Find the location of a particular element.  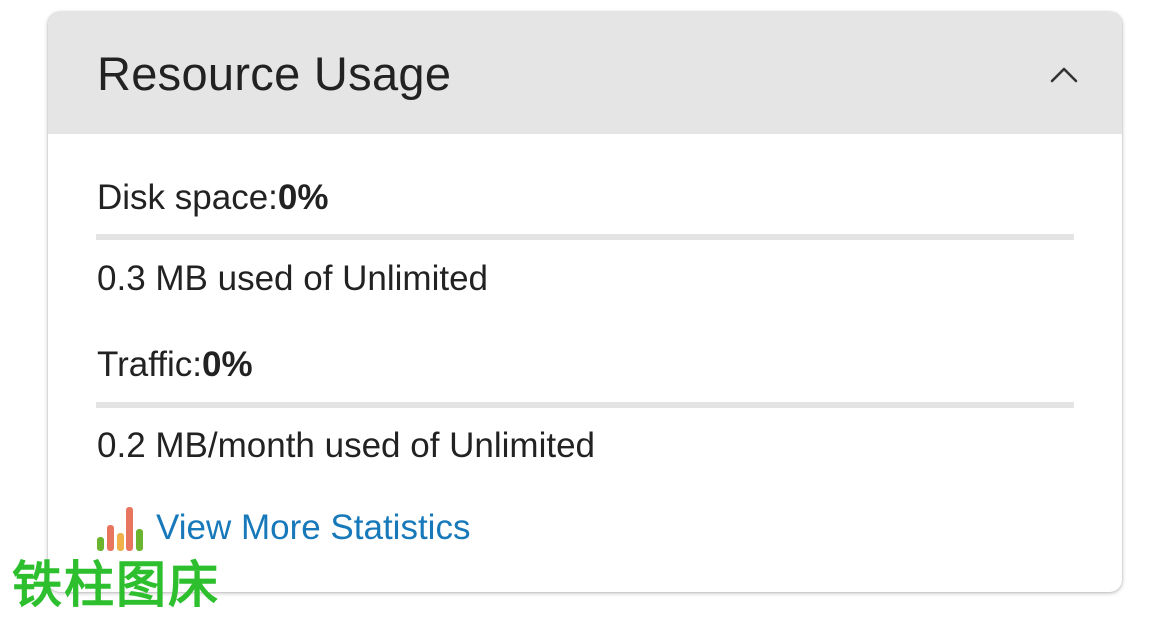

traffic-percent: 0% is located at coordinates (227, 364).